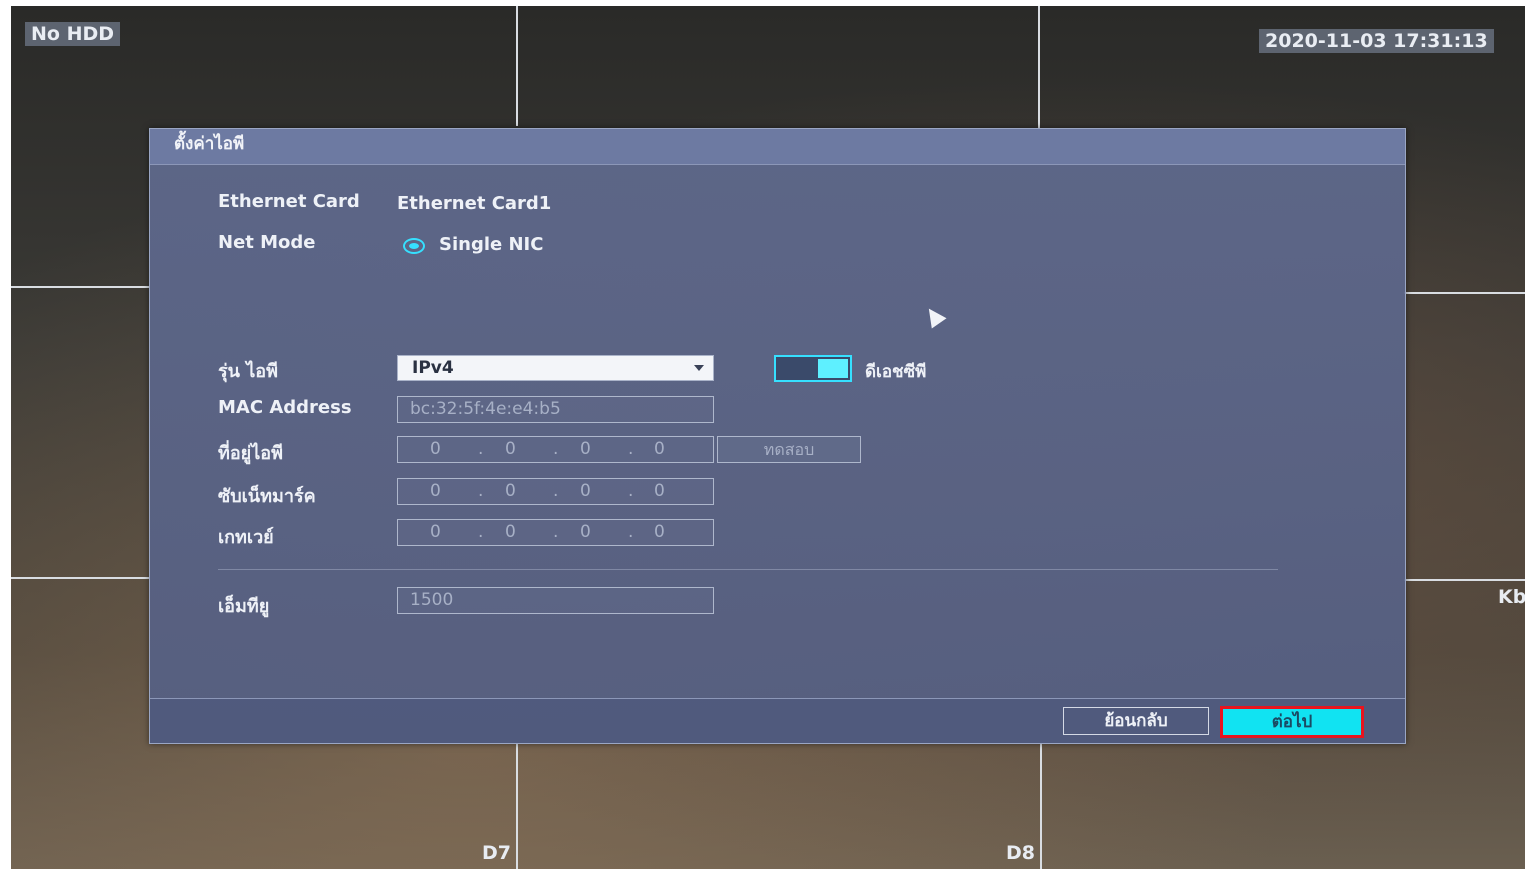 The image size is (1525, 869). Describe the element at coordinates (813, 368) in the screenshot. I see `dhcp-toggle` at that location.